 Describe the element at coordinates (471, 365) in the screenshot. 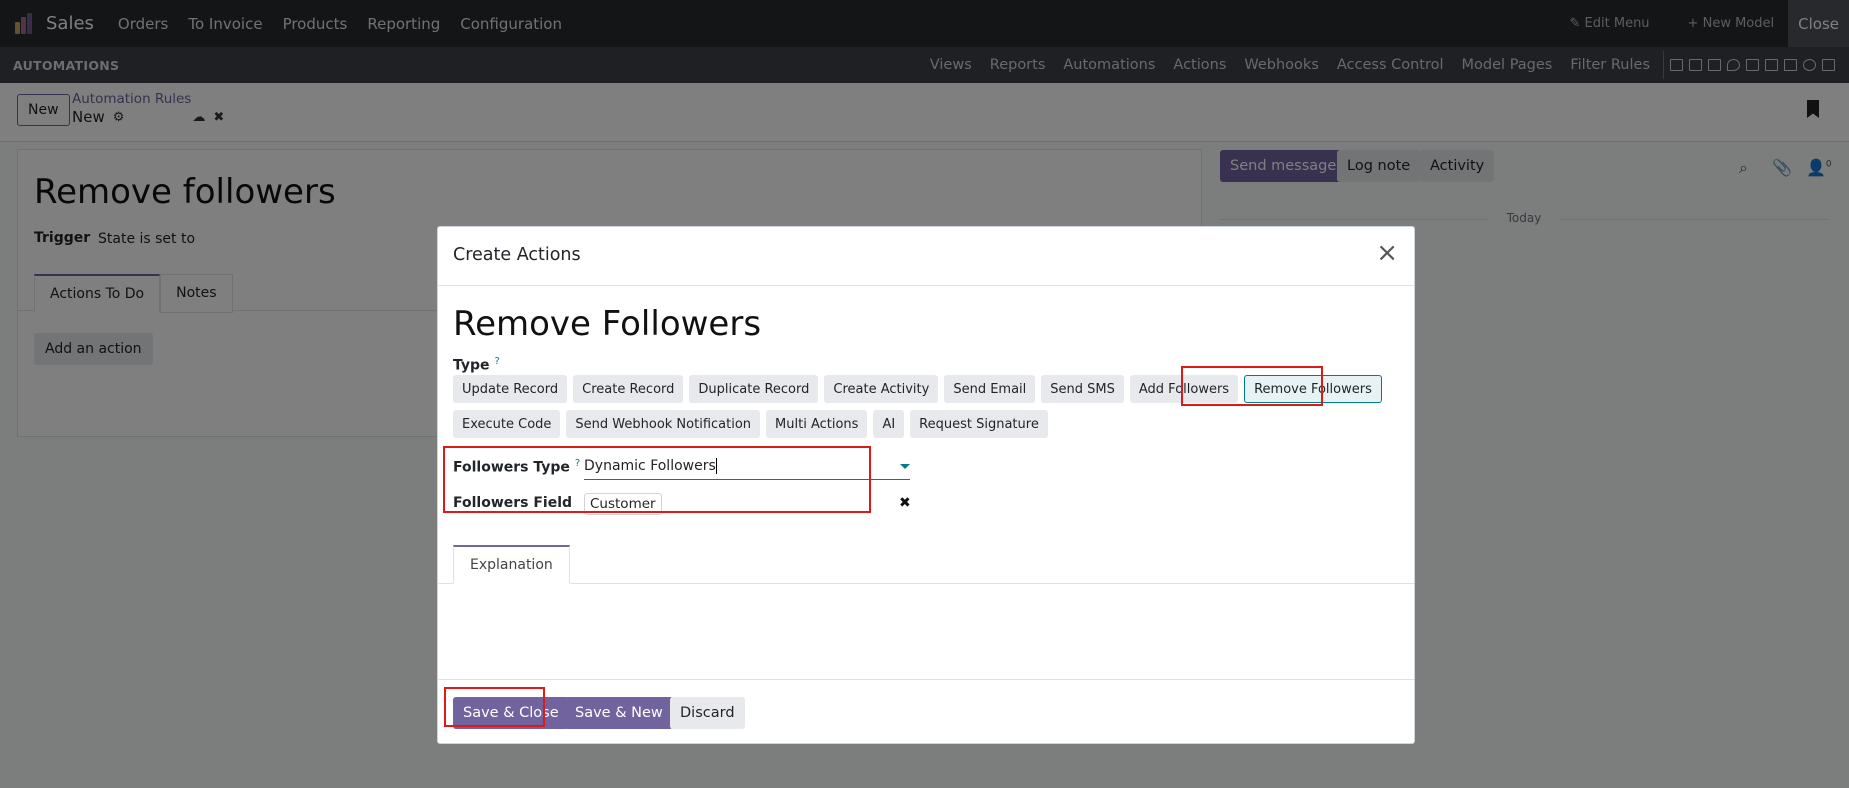

I see `type-label-text: Type` at that location.